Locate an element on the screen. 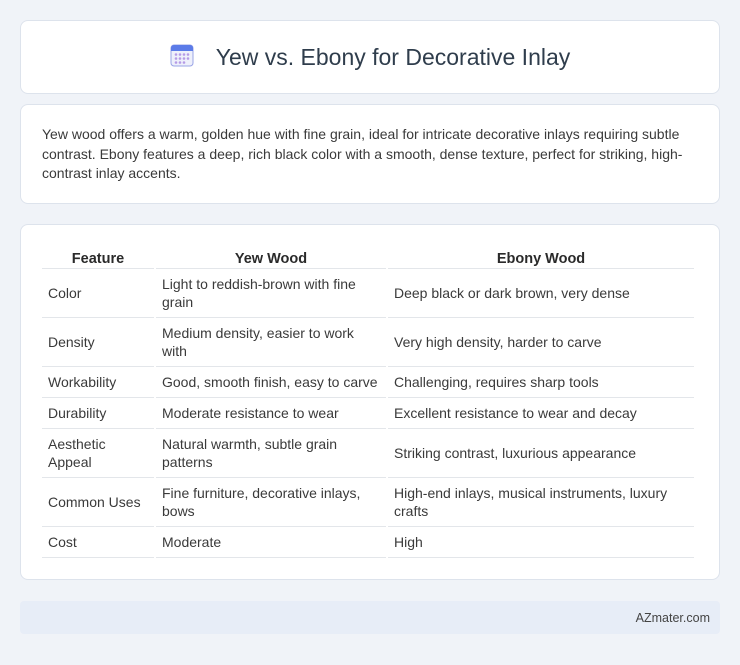 The width and height of the screenshot is (740, 665). page-title: Yew vs. Ebony for Decorative Inlay is located at coordinates (393, 56).